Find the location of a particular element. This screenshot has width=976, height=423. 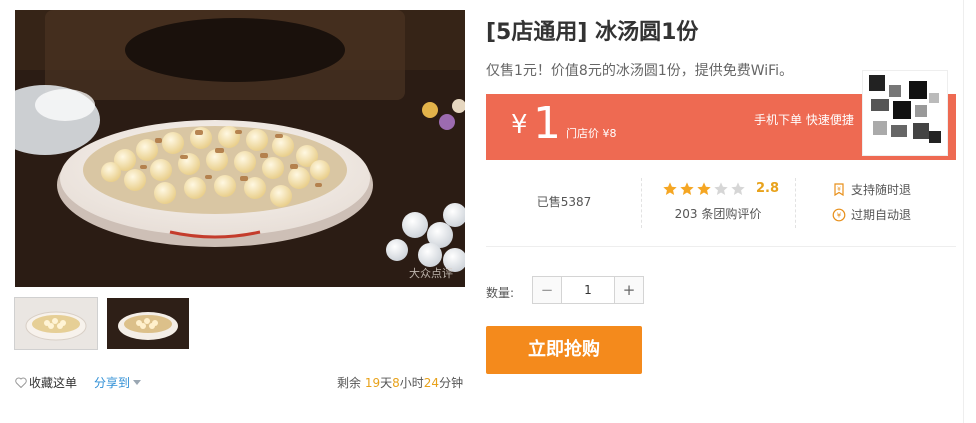

quantity-stepper: − + is located at coordinates (588, 290).